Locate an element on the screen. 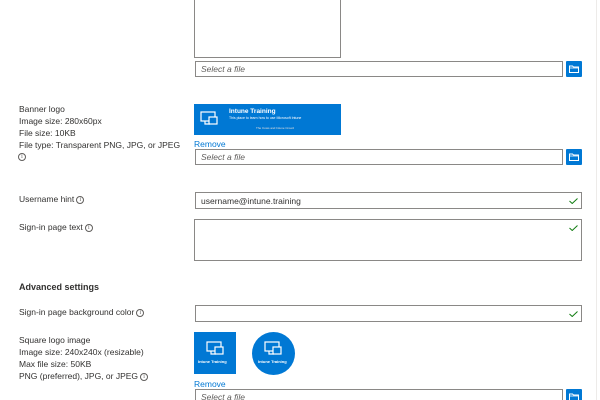 The image size is (600, 400). banner-logo-title: Banner logo is located at coordinates (42, 109).